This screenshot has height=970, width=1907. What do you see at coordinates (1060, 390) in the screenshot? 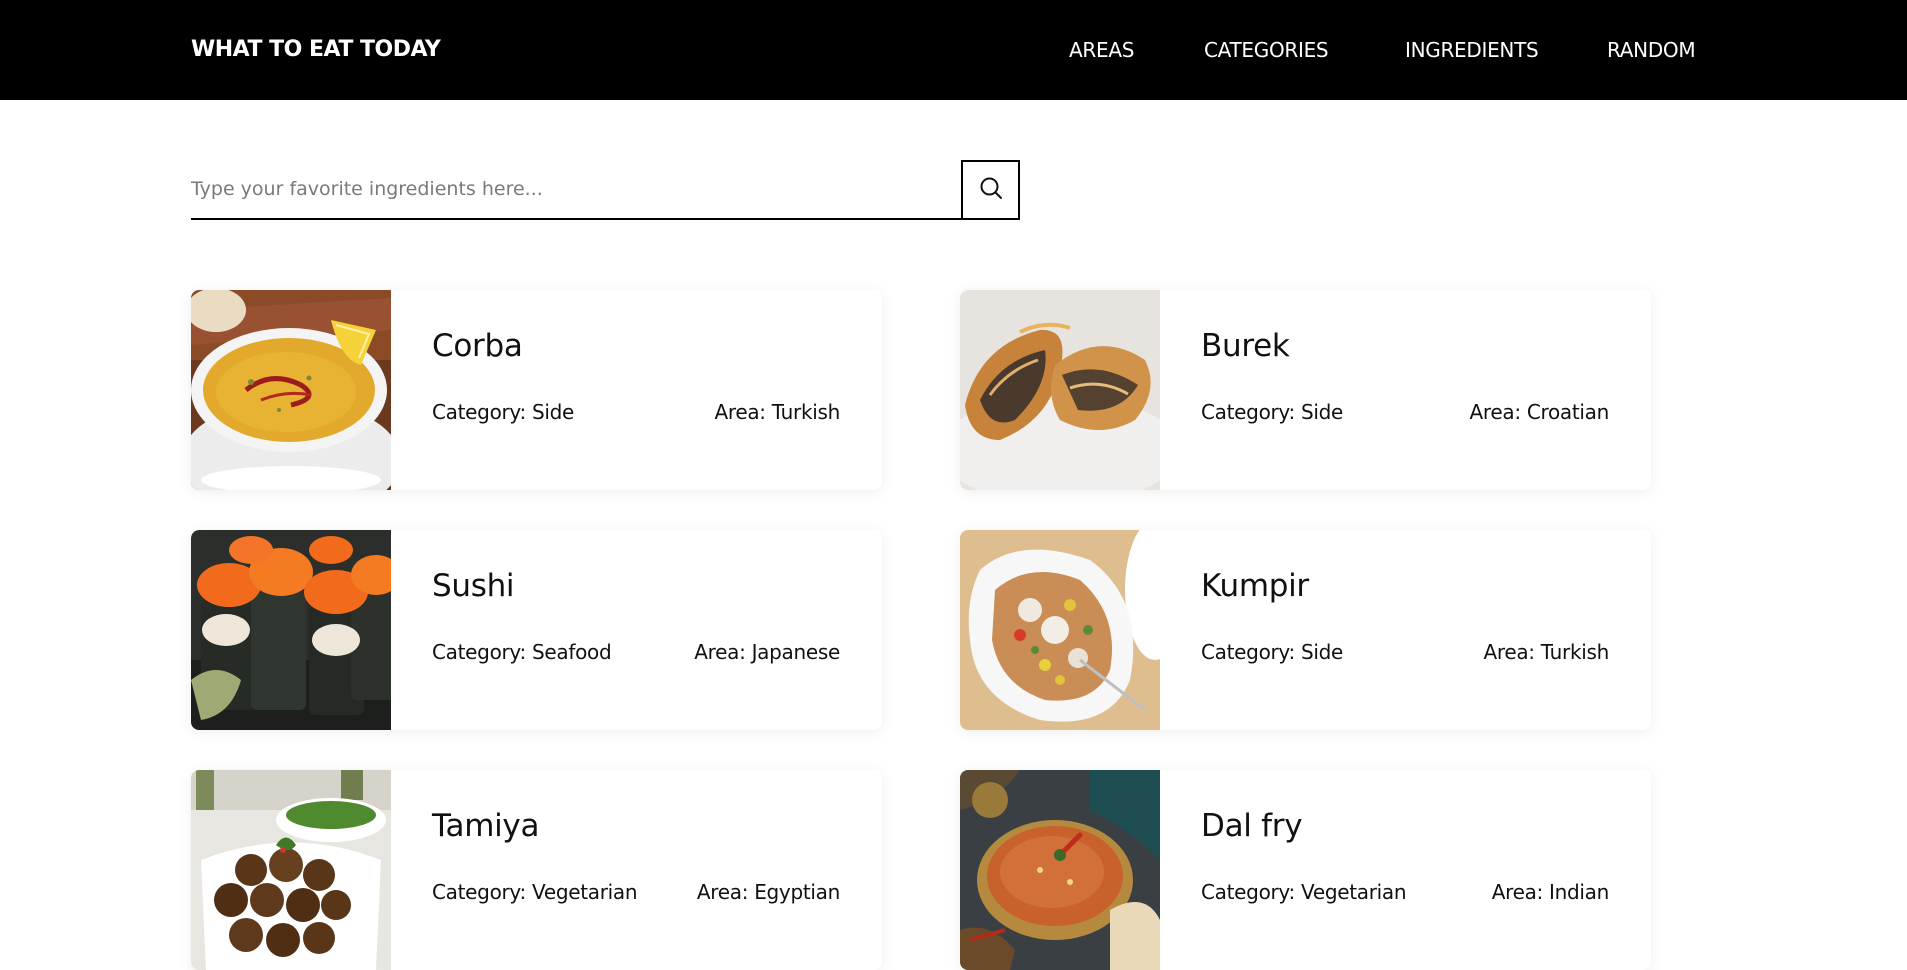
I see `meat-pastry-photo` at bounding box center [1060, 390].